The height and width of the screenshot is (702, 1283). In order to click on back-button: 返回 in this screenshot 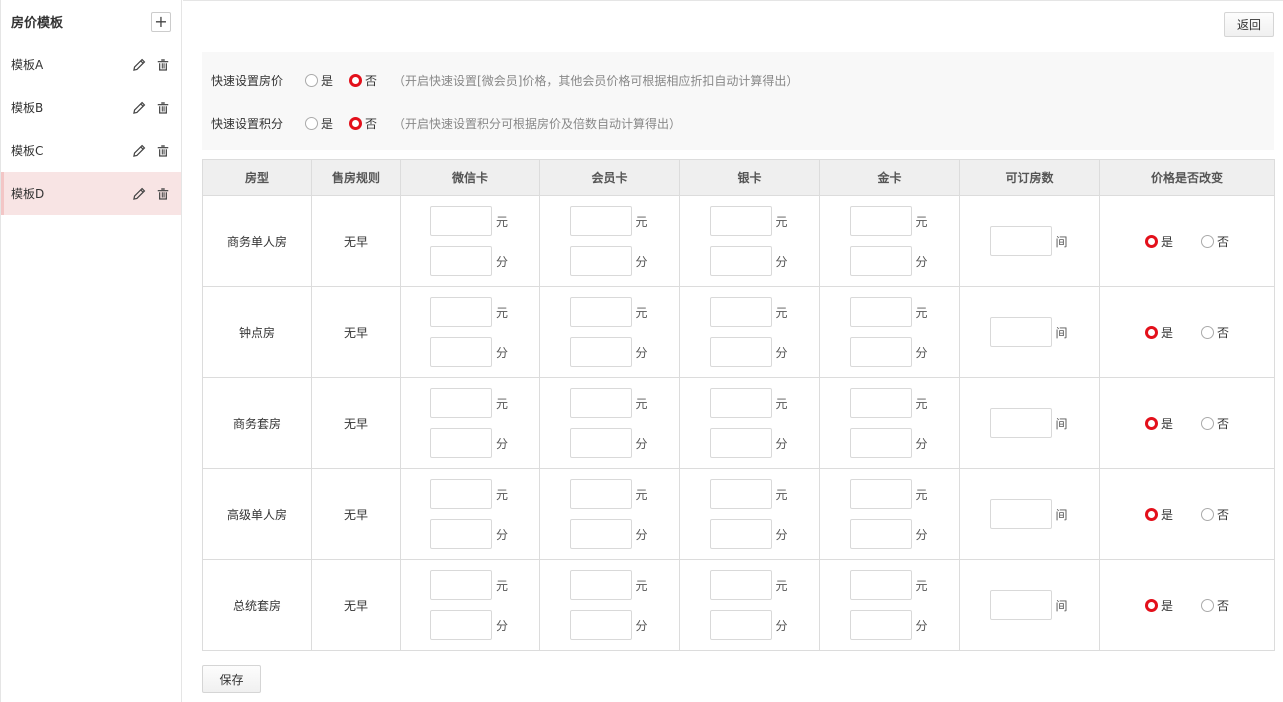, I will do `click(1249, 24)`.